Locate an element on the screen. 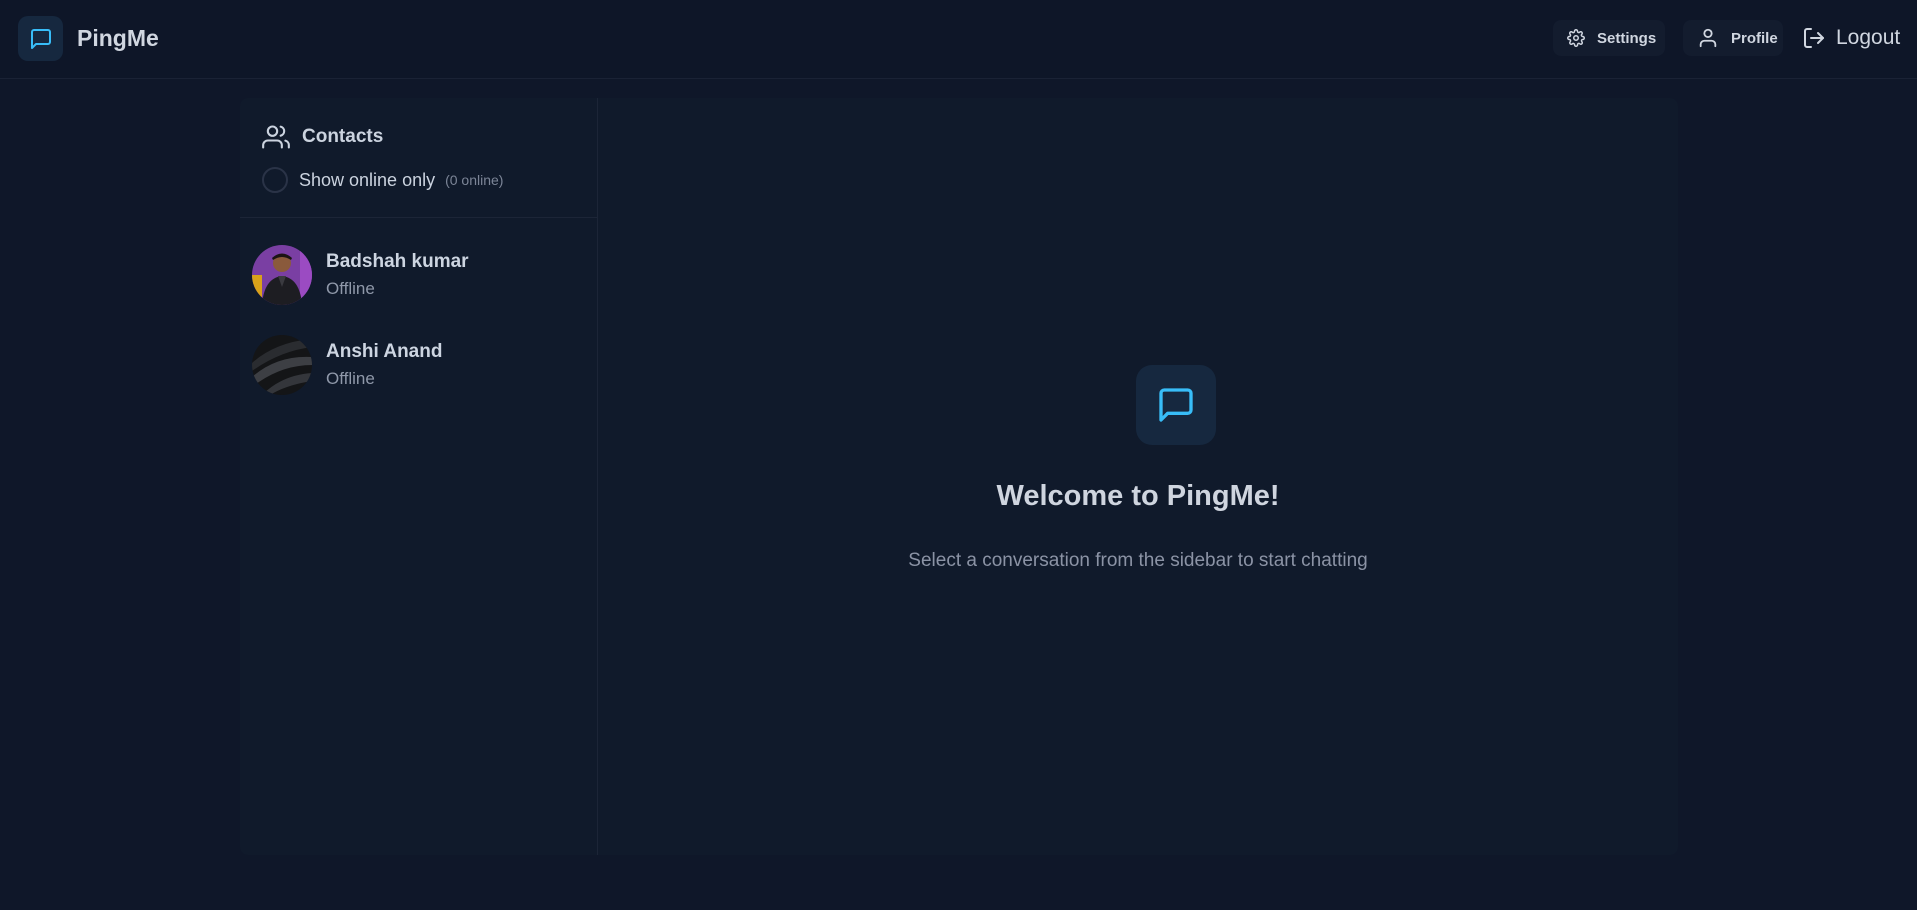 The width and height of the screenshot is (1917, 910). online-filter: Show online only (0 online) is located at coordinates (382, 180).